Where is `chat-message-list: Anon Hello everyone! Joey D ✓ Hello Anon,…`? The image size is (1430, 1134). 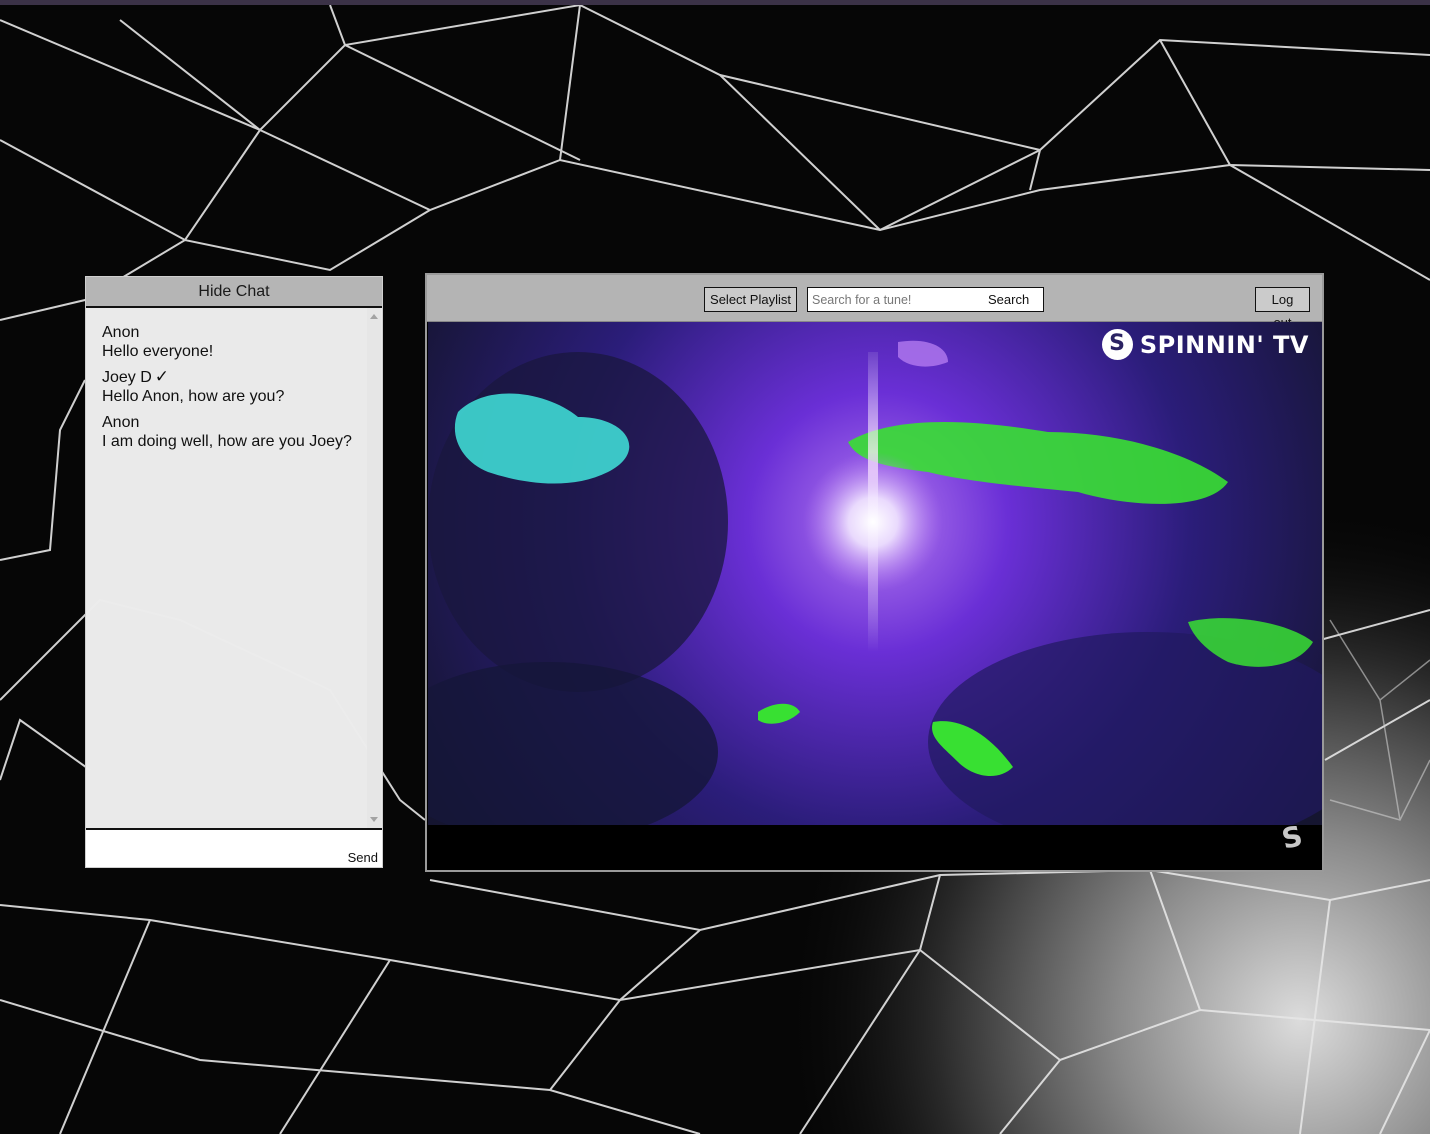
chat-message-list: Anon Hello everyone! Joey D ✓ Hello Anon,… is located at coordinates (234, 568).